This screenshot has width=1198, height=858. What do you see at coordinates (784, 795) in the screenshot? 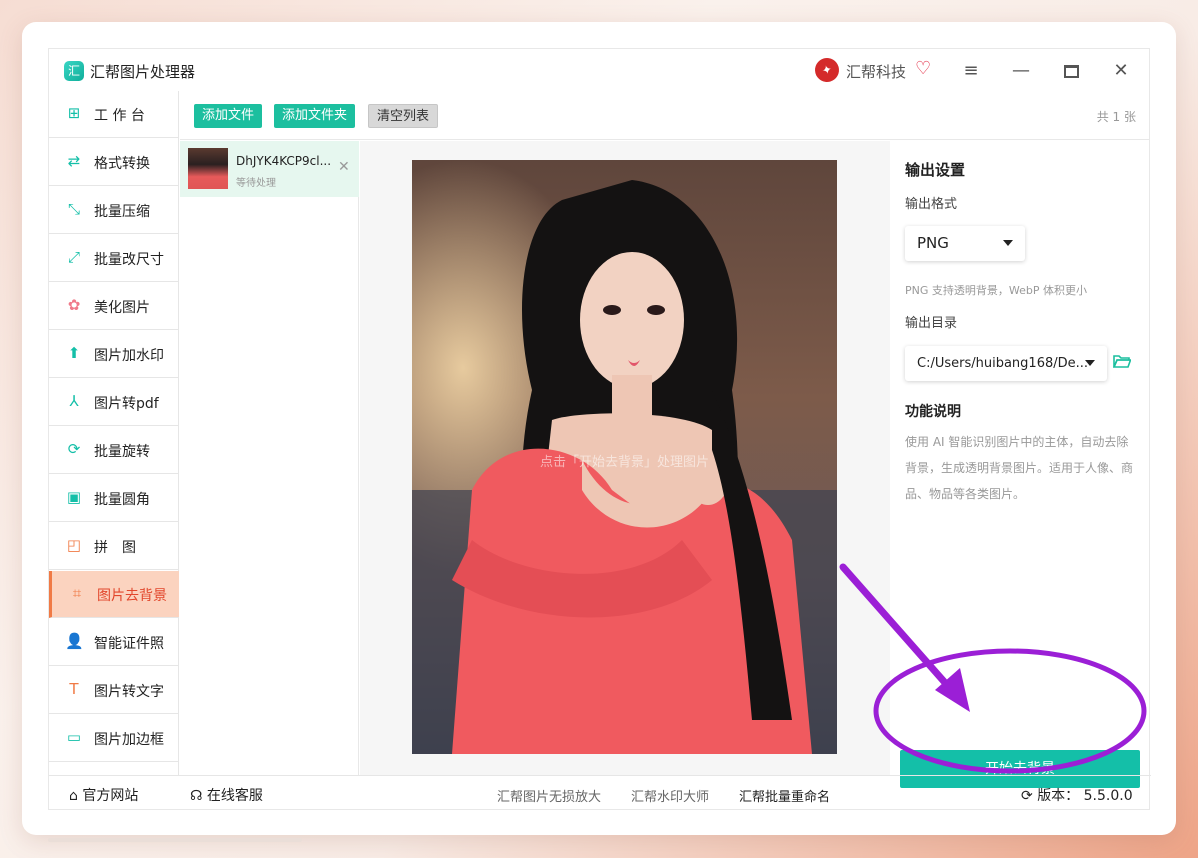
I see `batch-rename-link: 汇帮批量重命名` at bounding box center [784, 795].